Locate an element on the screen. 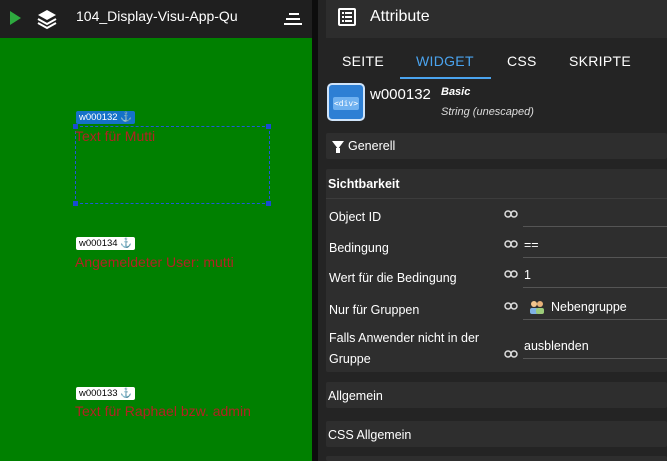 This screenshot has height=461, width=667. widget-id: w000132 is located at coordinates (400, 94).